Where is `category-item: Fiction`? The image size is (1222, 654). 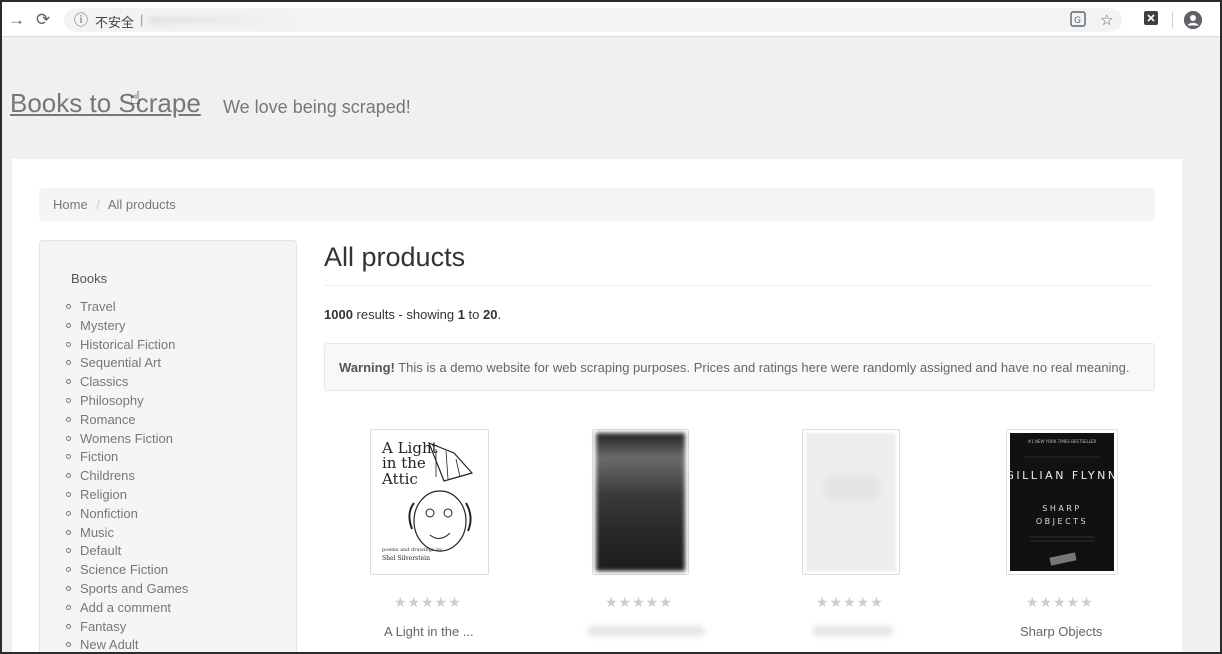 category-item: Fiction is located at coordinates (127, 457).